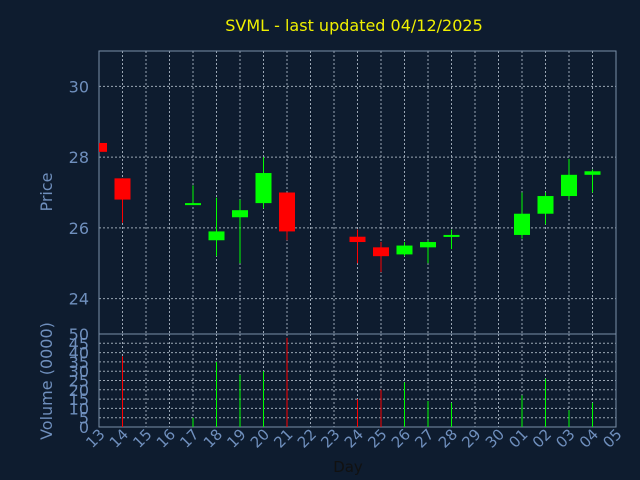  Describe the element at coordinates (612, 438) in the screenshot. I see `x-tick-label: 05` at that location.